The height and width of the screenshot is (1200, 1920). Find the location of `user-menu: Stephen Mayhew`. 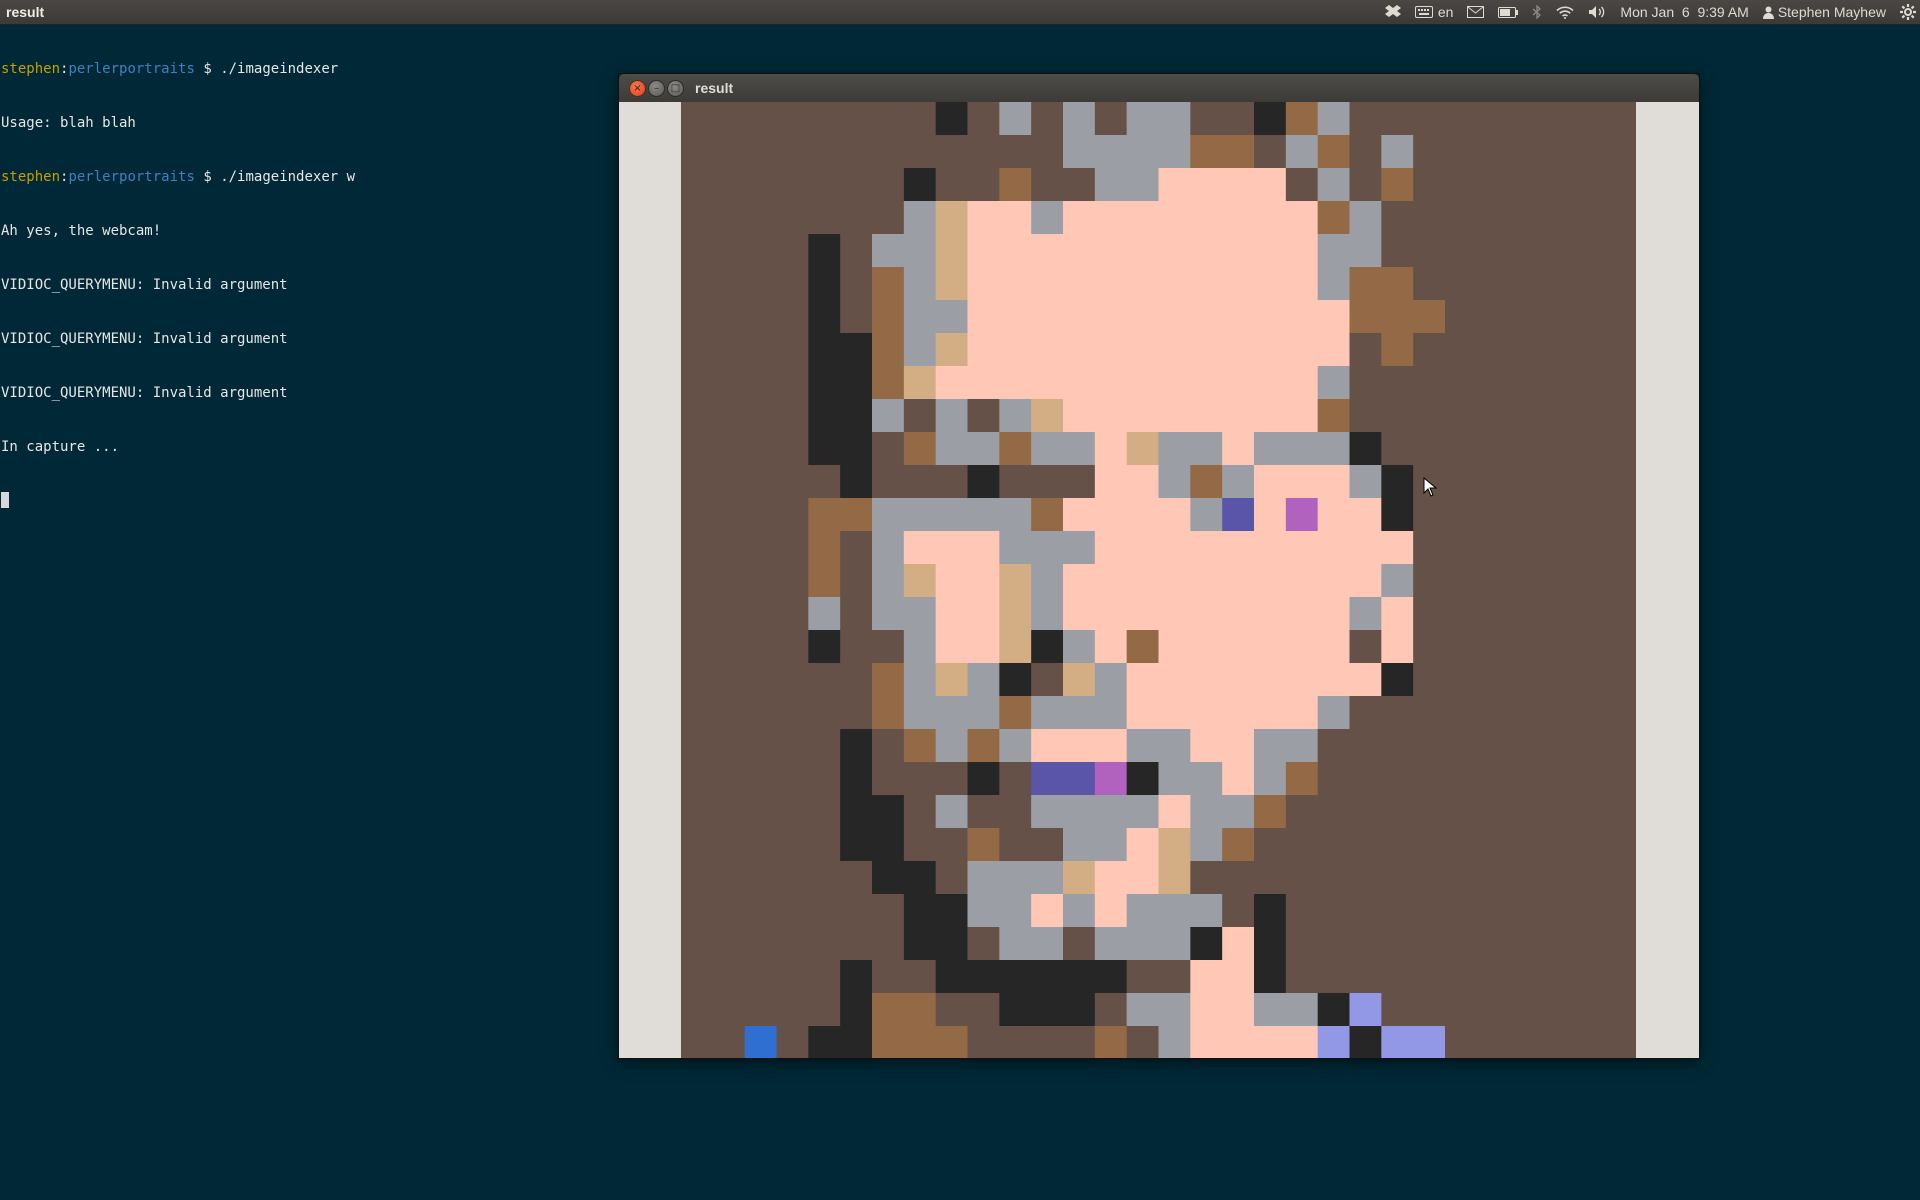

user-menu: Stephen Mayhew is located at coordinates (1824, 12).